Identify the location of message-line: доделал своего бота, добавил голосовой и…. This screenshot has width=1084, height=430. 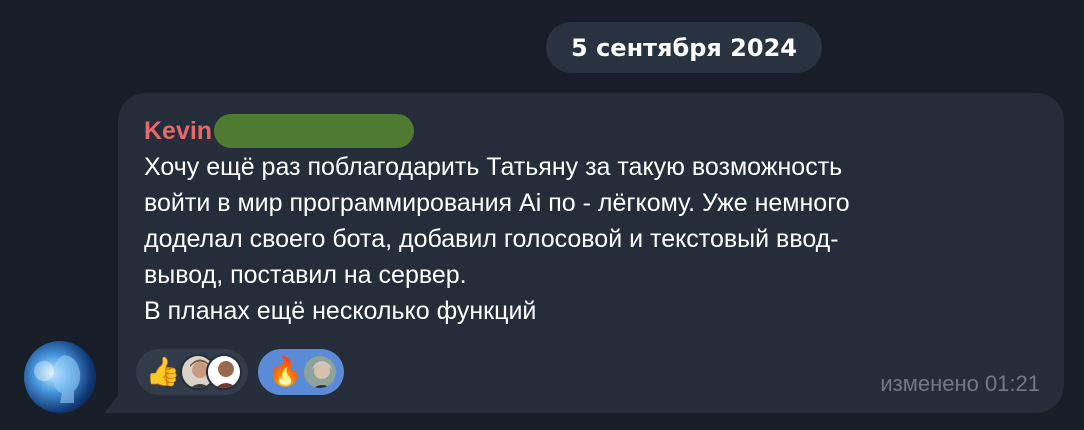
(491, 239).